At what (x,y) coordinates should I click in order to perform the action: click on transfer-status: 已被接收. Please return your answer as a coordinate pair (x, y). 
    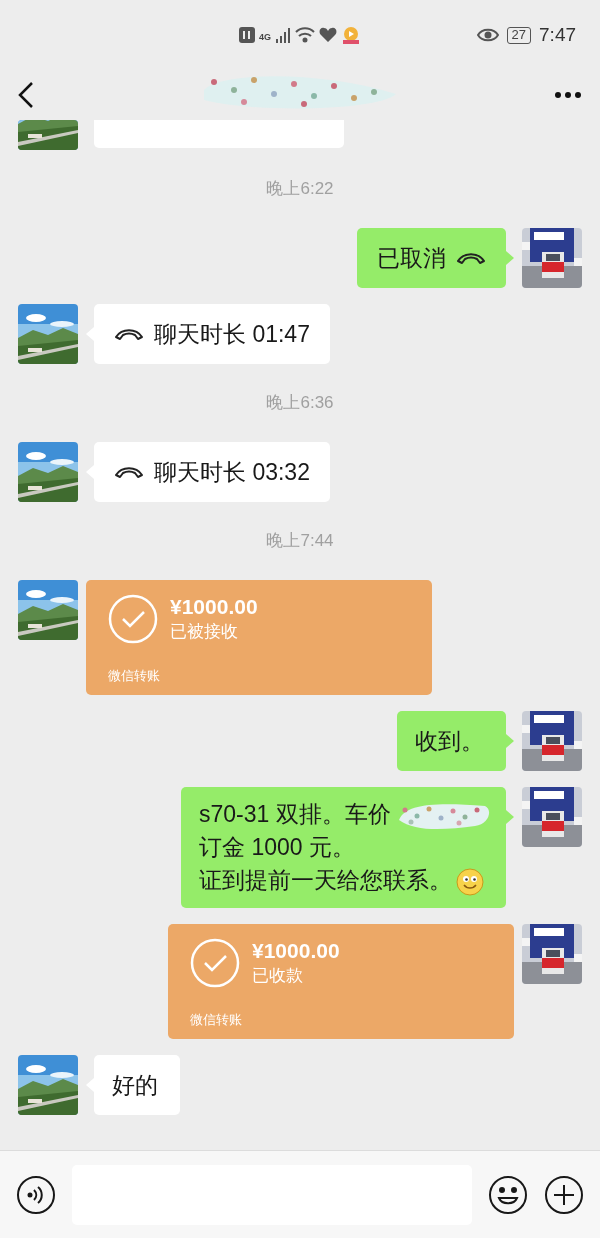
    Looking at the image, I should click on (204, 632).